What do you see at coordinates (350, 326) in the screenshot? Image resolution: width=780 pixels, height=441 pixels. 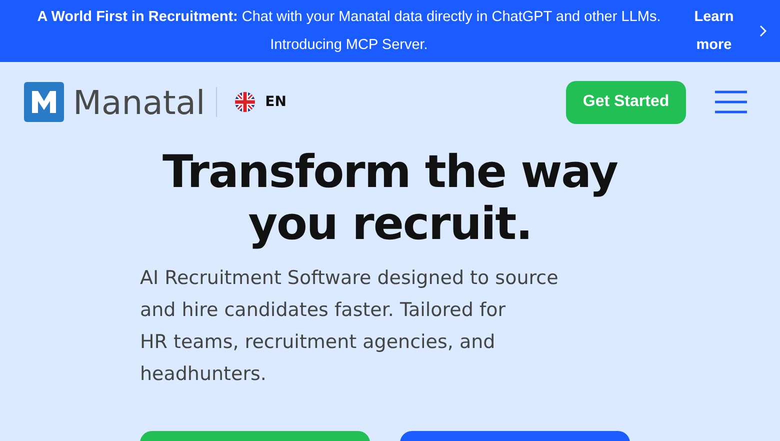 I see `hero-subtitle: AI Recruitment Software designed to source and hire candidates faster. Tailored for HR teams, recruitment agencies, and headhunters.` at bounding box center [350, 326].